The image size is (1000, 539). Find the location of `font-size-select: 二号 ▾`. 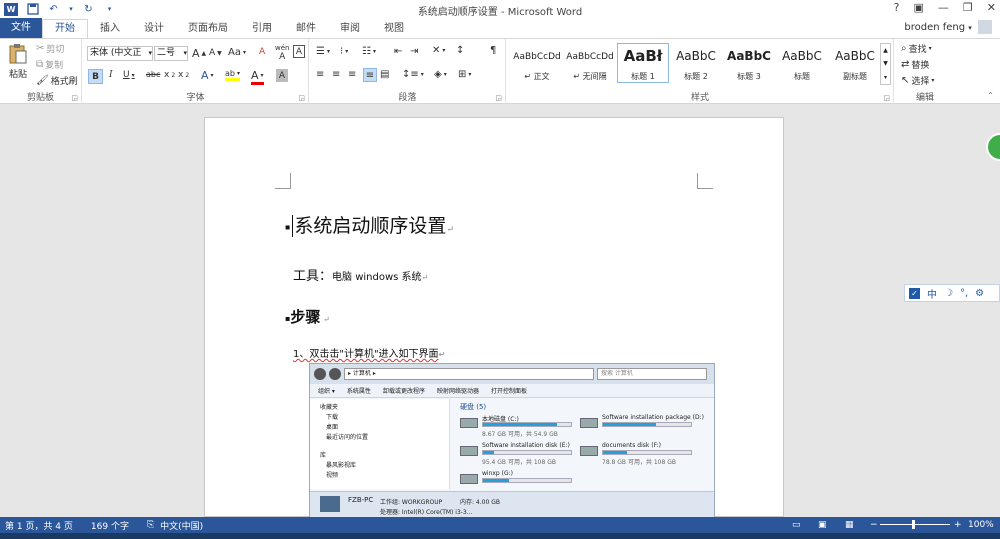

font-size-select: 二号 ▾ is located at coordinates (171, 53).